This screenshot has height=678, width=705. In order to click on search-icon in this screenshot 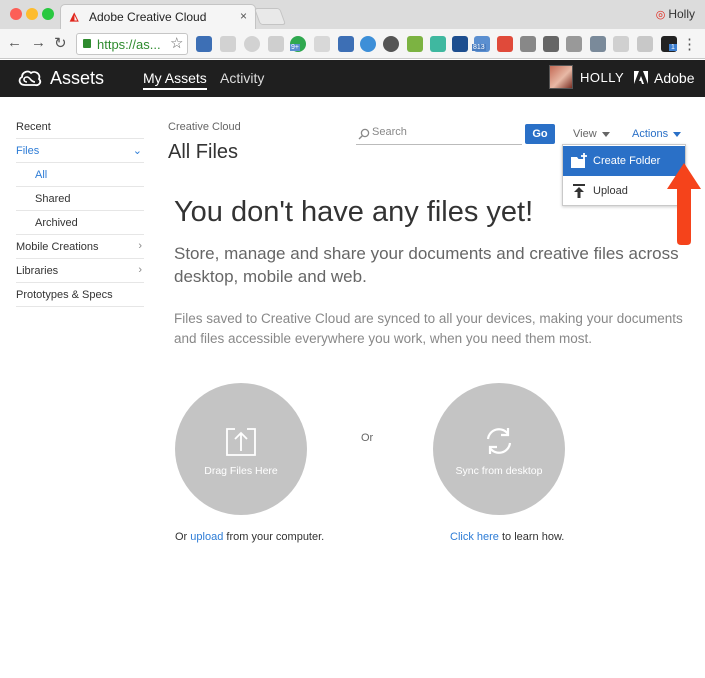, I will do `click(364, 134)`.